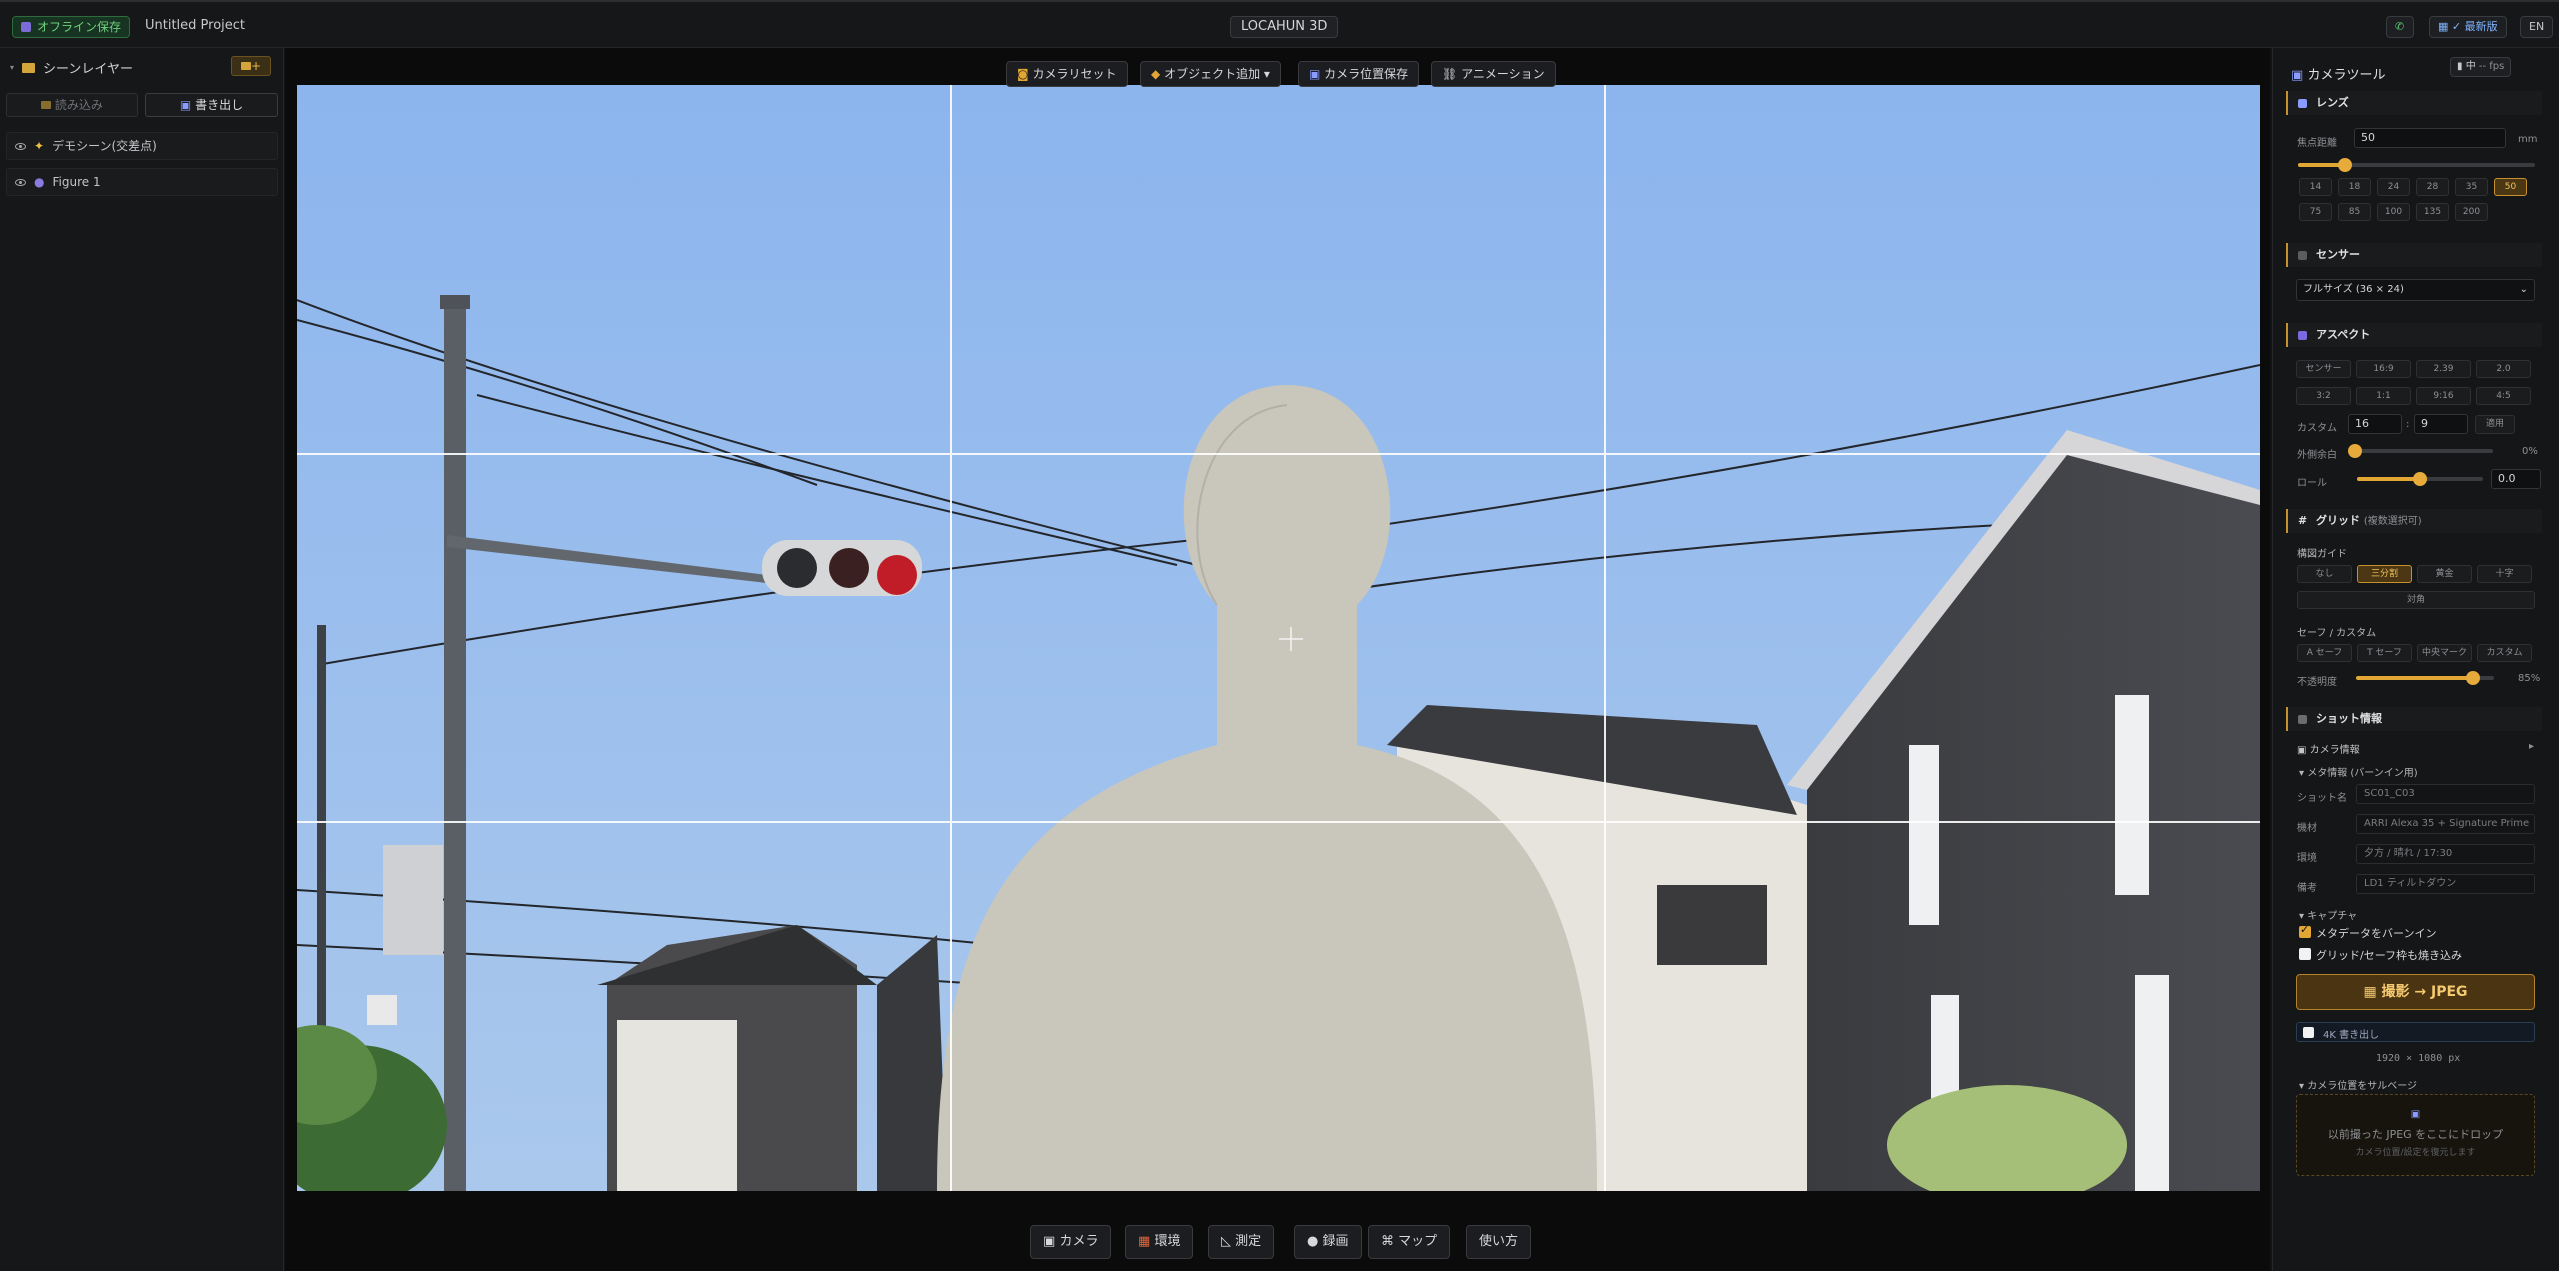 This screenshot has width=2559, height=1271. I want to click on focal-preset-button: 135, so click(2432, 212).